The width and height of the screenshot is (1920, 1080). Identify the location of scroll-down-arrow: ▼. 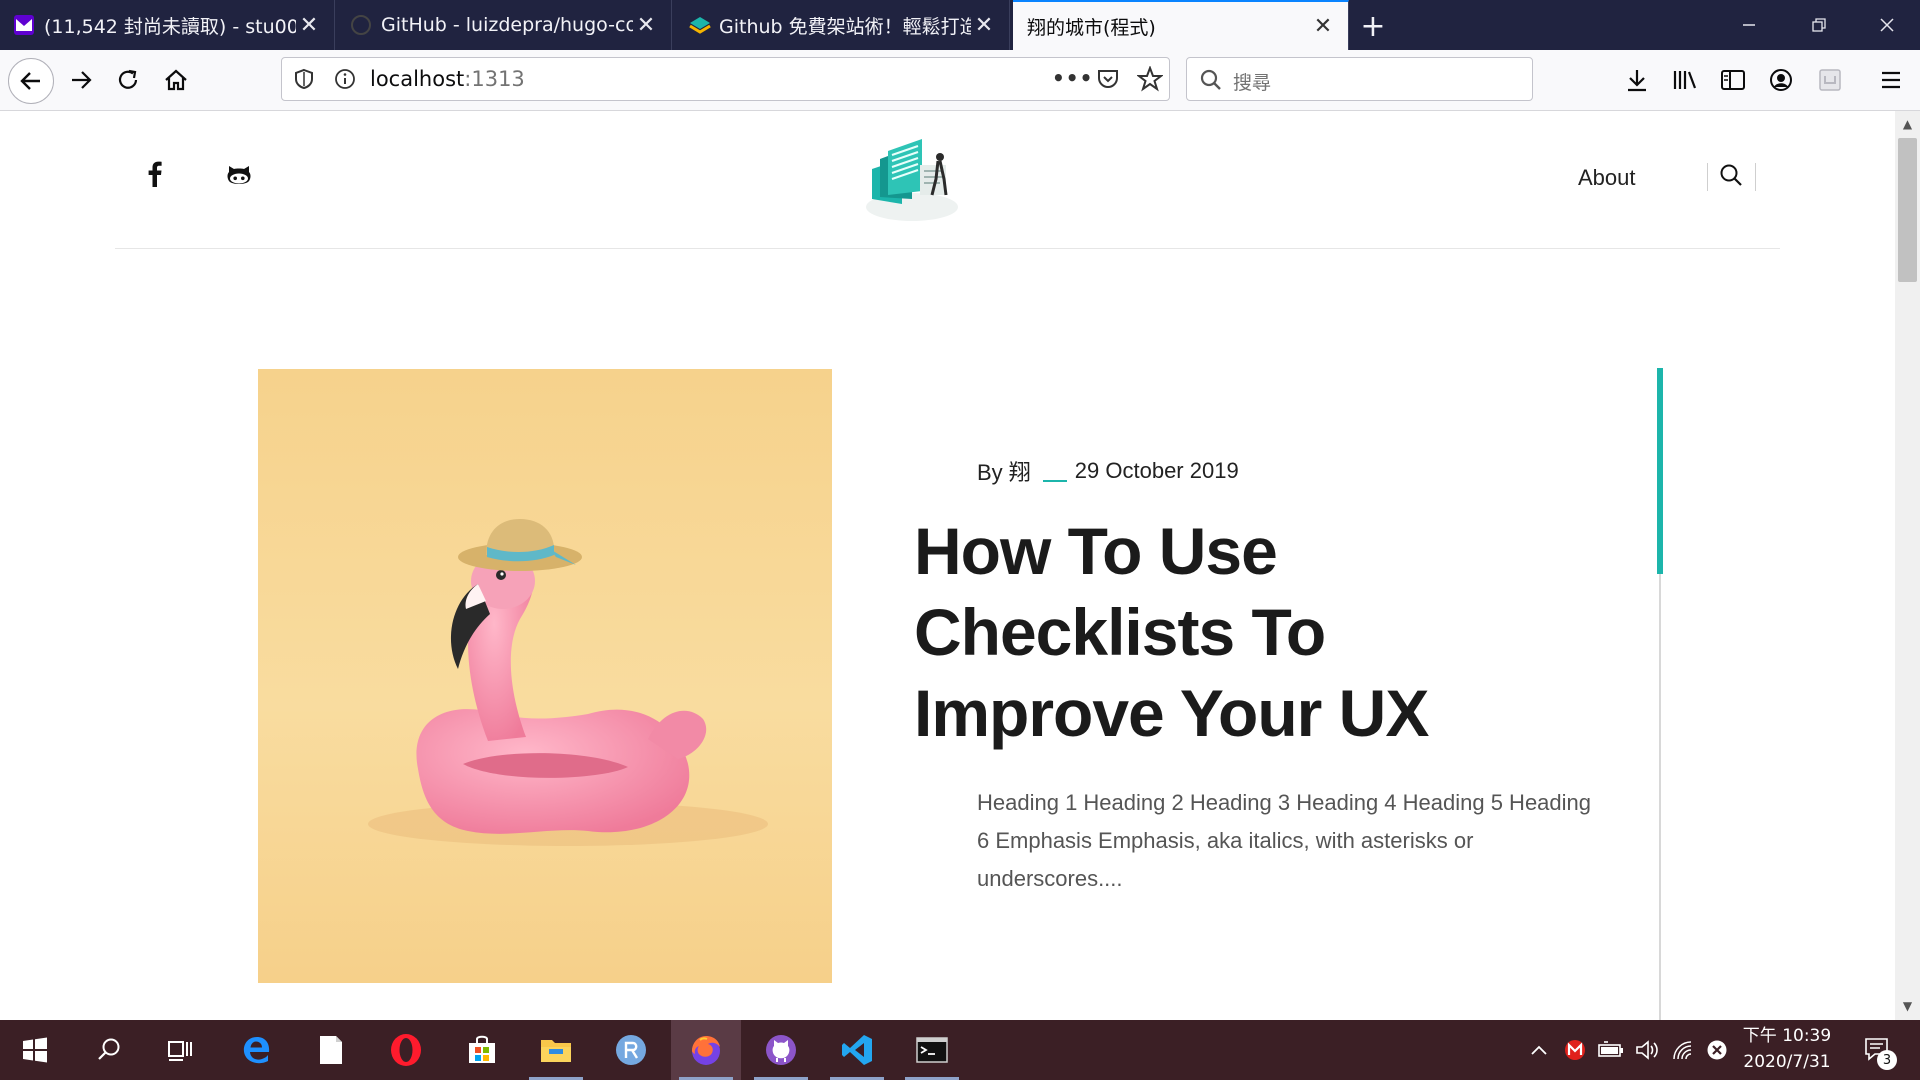
(1907, 1006).